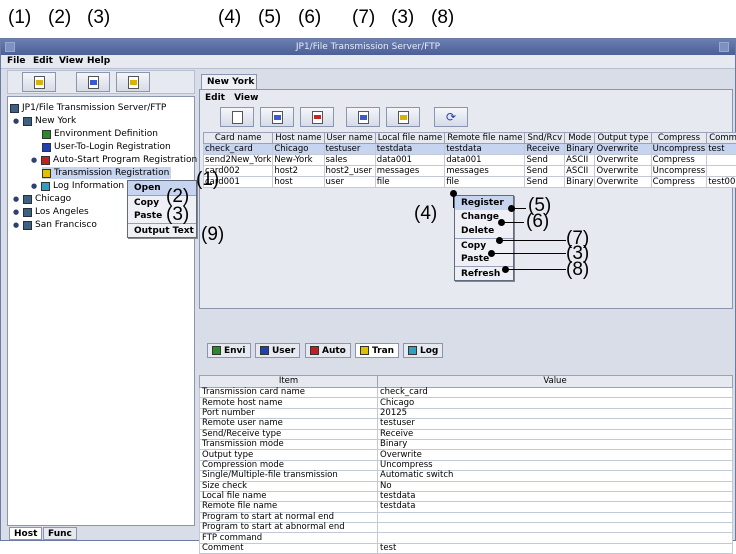  What do you see at coordinates (229, 350) in the screenshot?
I see `tab-envi: Envi` at bounding box center [229, 350].